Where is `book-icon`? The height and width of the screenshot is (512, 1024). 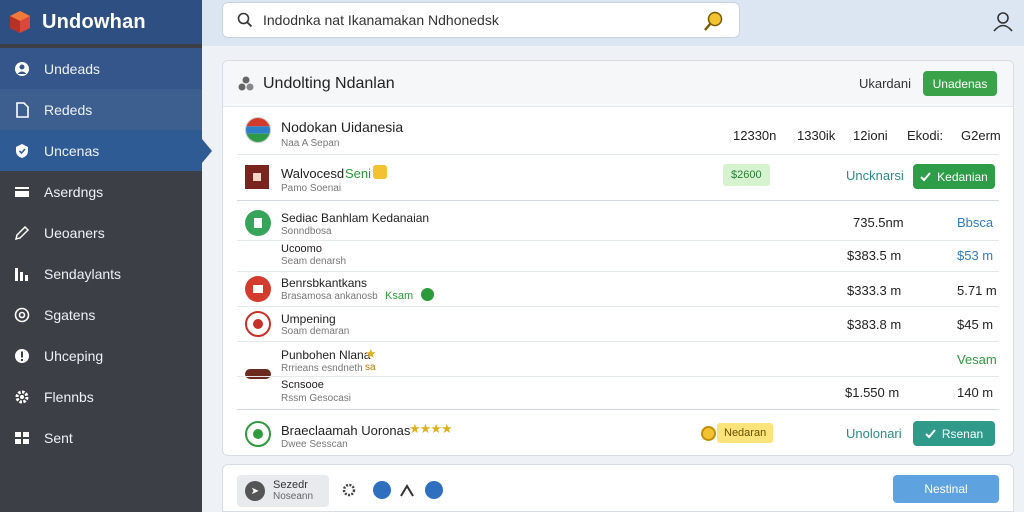 book-icon is located at coordinates (258, 223).